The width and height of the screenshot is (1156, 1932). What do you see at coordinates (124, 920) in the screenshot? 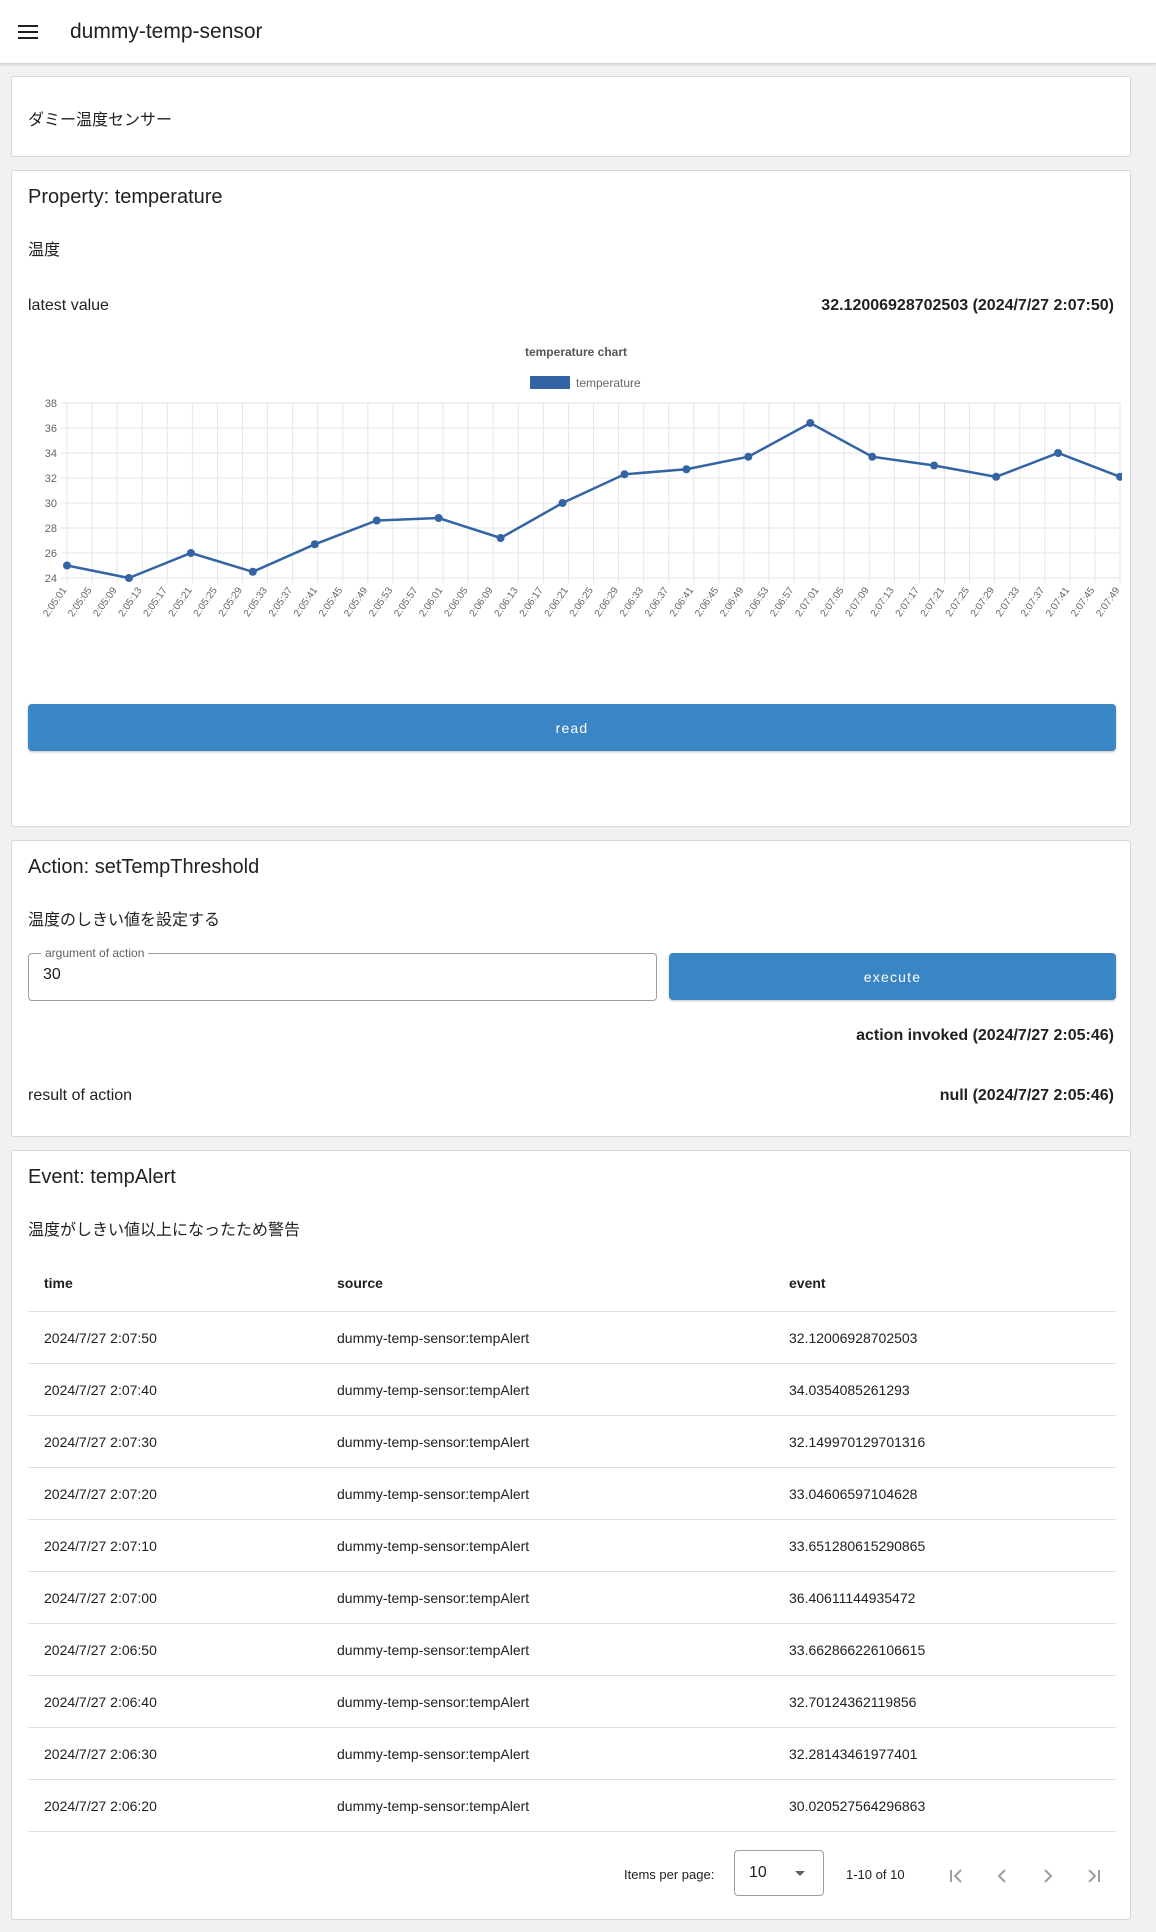
I see `action-description: 温度のしきい値を設定する` at bounding box center [124, 920].